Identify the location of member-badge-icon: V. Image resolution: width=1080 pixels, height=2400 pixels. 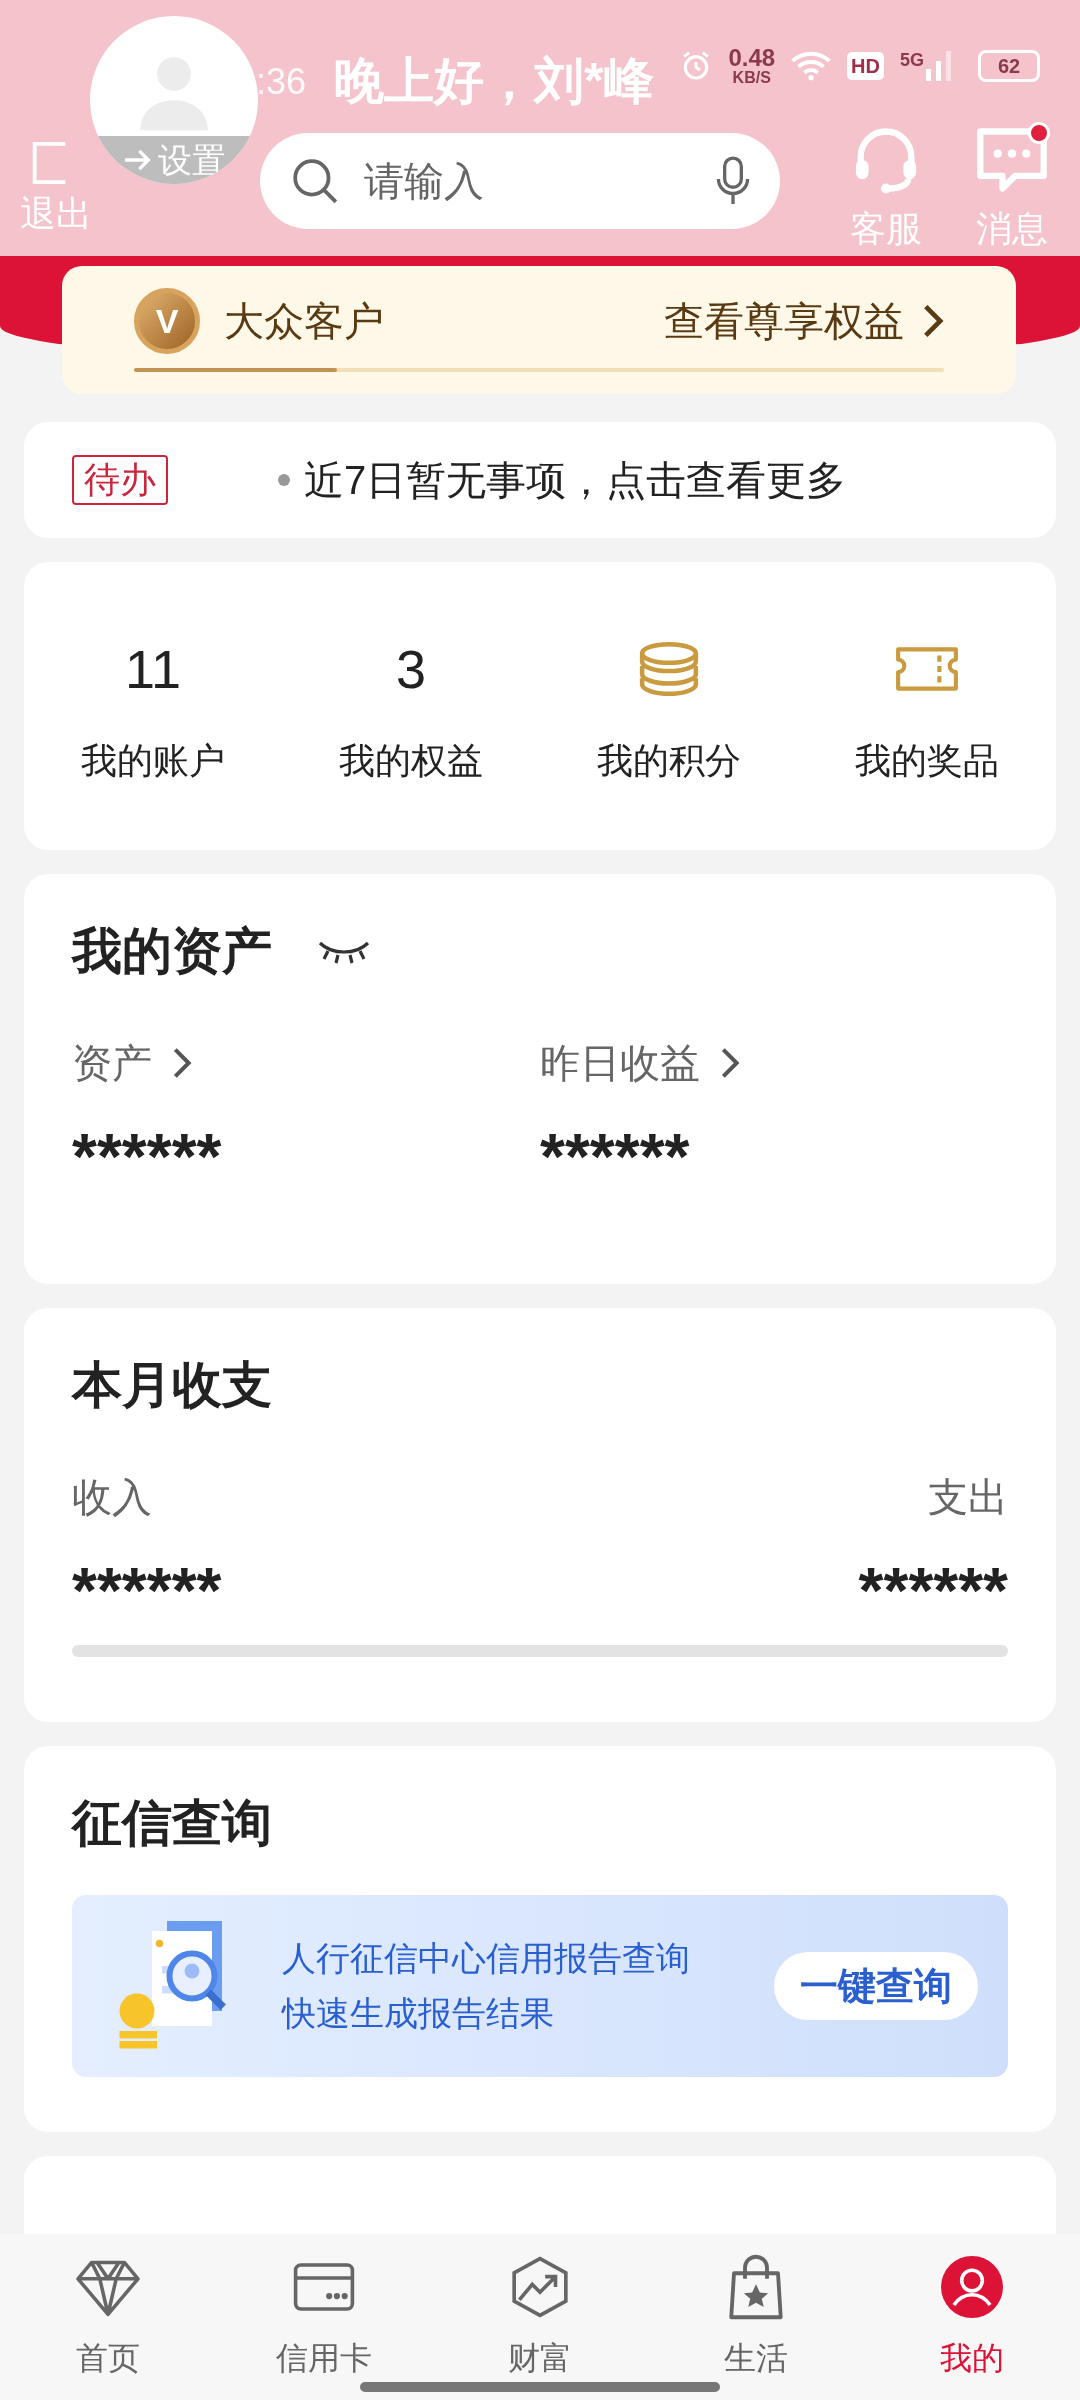
(167, 321).